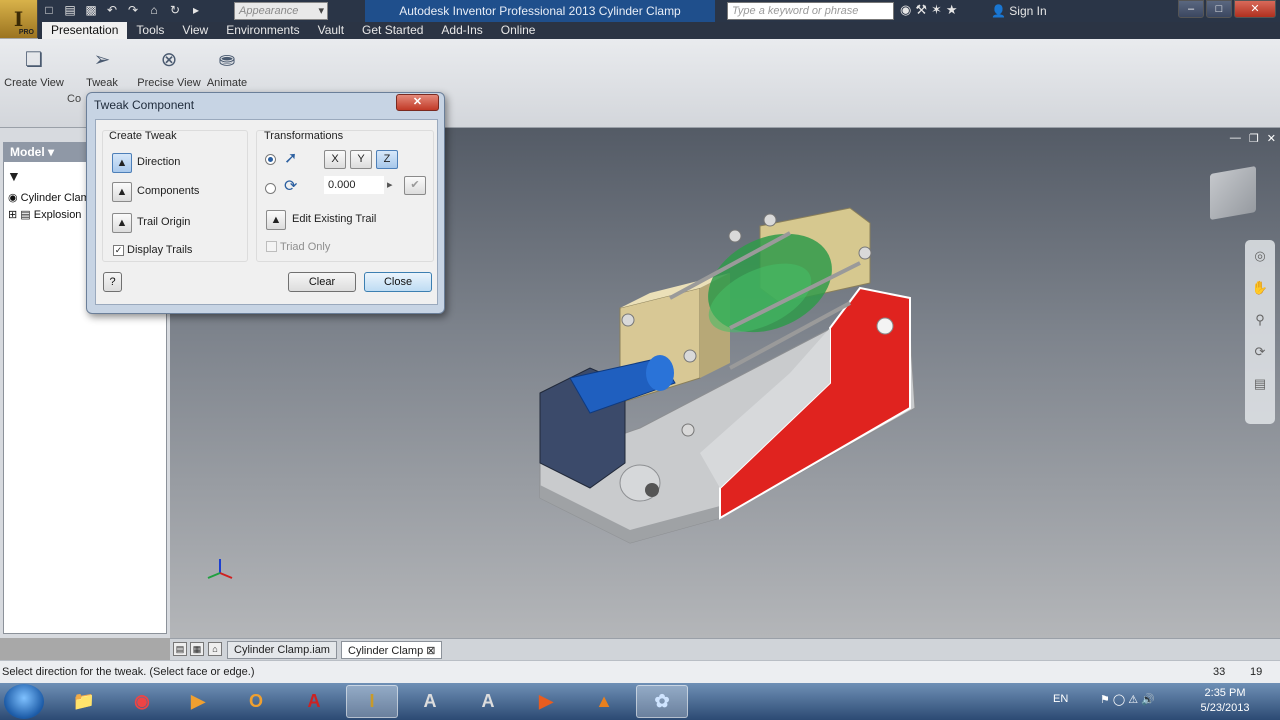 Image resolution: width=1280 pixels, height=720 pixels. I want to click on translate-radio, so click(270, 159).